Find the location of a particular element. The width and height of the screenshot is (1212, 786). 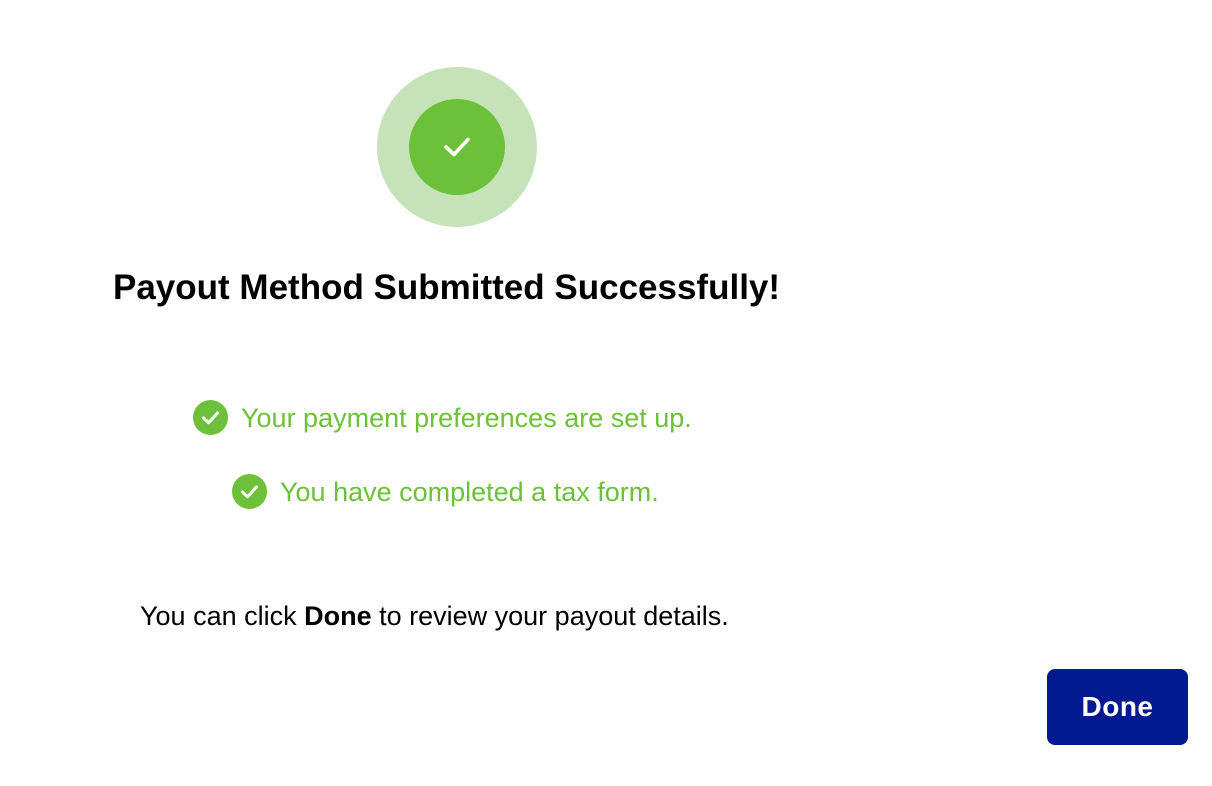

success-badge is located at coordinates (457, 147).